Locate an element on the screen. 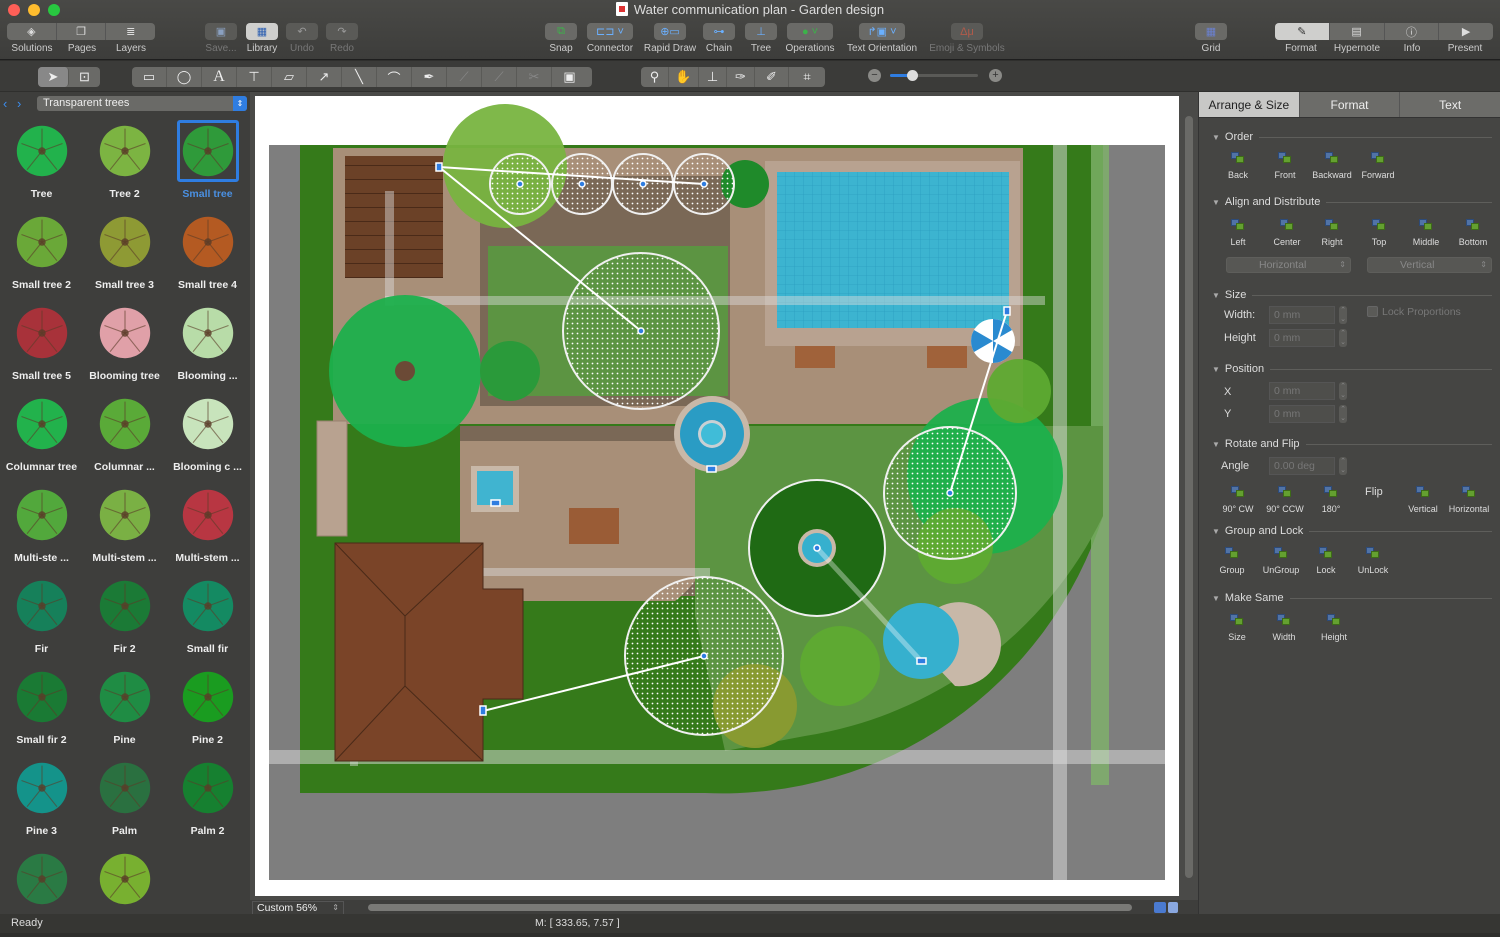  tab-text: Text is located at coordinates (1450, 104).